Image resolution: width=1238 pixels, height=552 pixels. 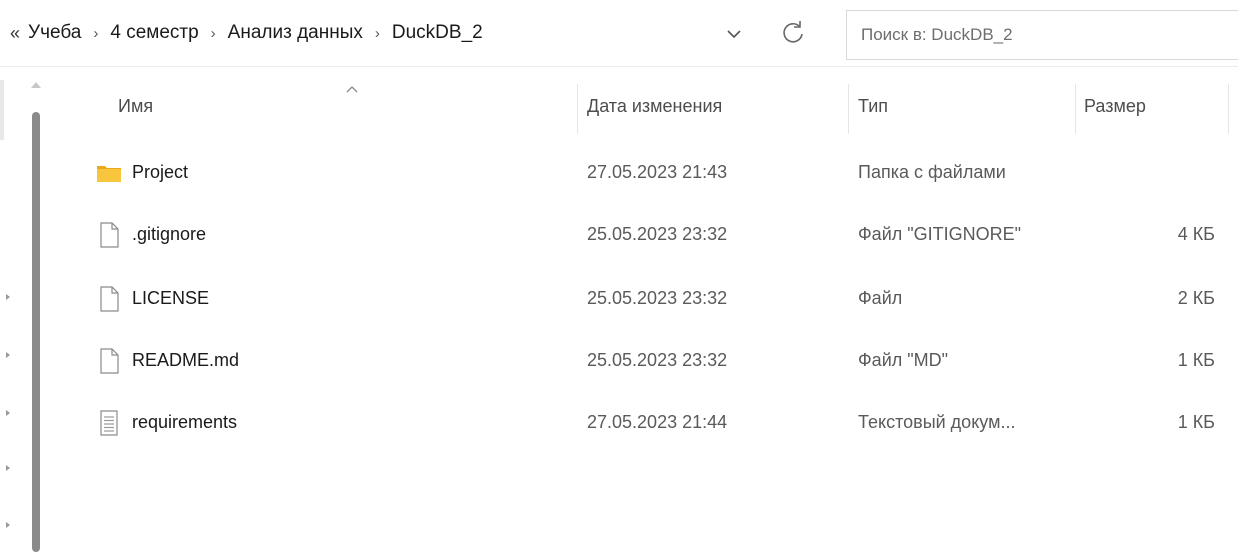 What do you see at coordinates (1039, 35) in the screenshot?
I see `search-input` at bounding box center [1039, 35].